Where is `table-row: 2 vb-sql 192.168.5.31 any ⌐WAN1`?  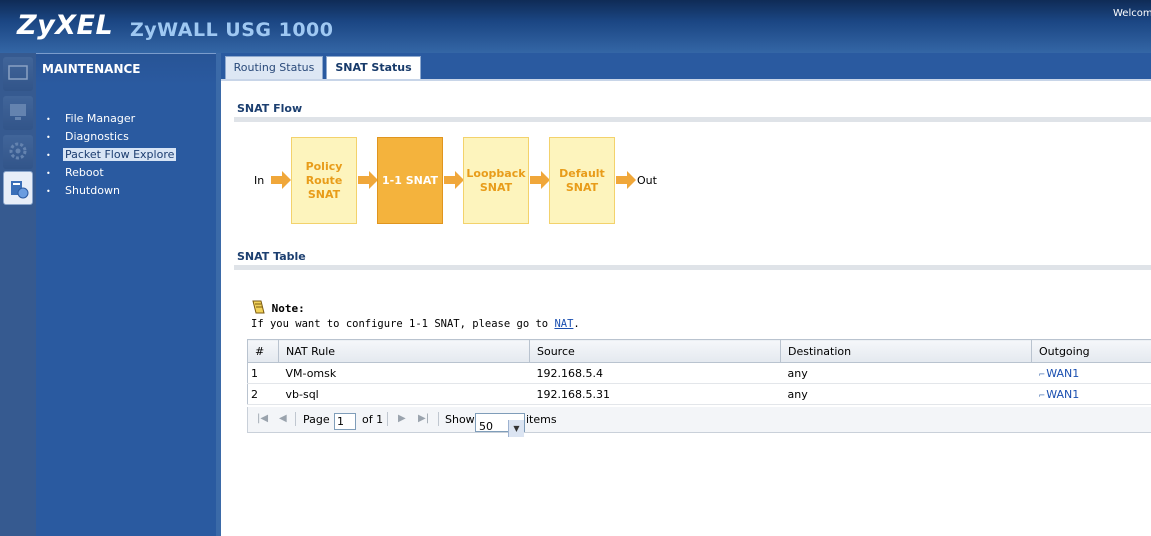 table-row: 2 vb-sql 192.168.5.31 any ⌐WAN1 is located at coordinates (699, 394).